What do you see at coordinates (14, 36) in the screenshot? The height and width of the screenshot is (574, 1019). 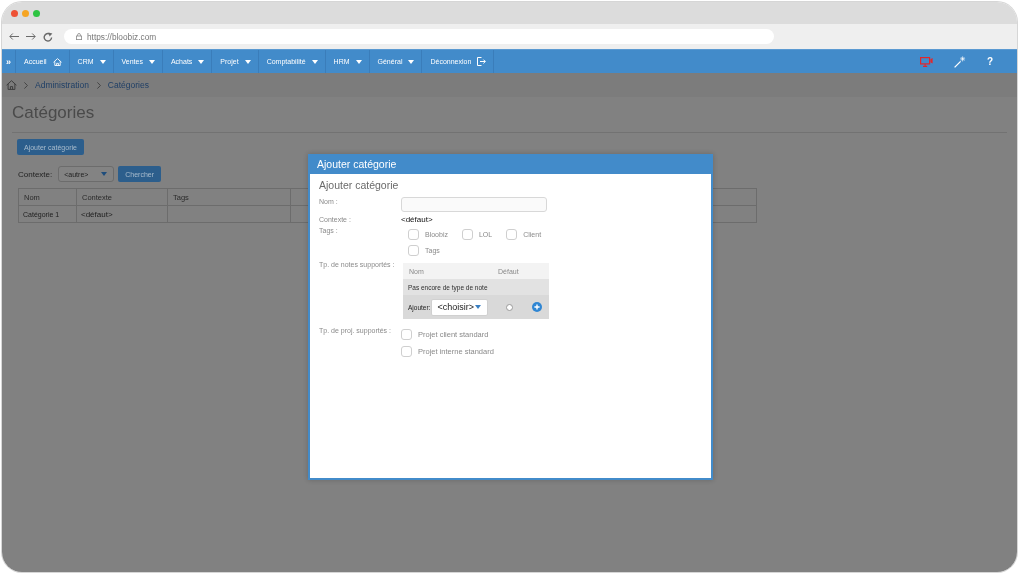 I see `back-arrow-icon` at bounding box center [14, 36].